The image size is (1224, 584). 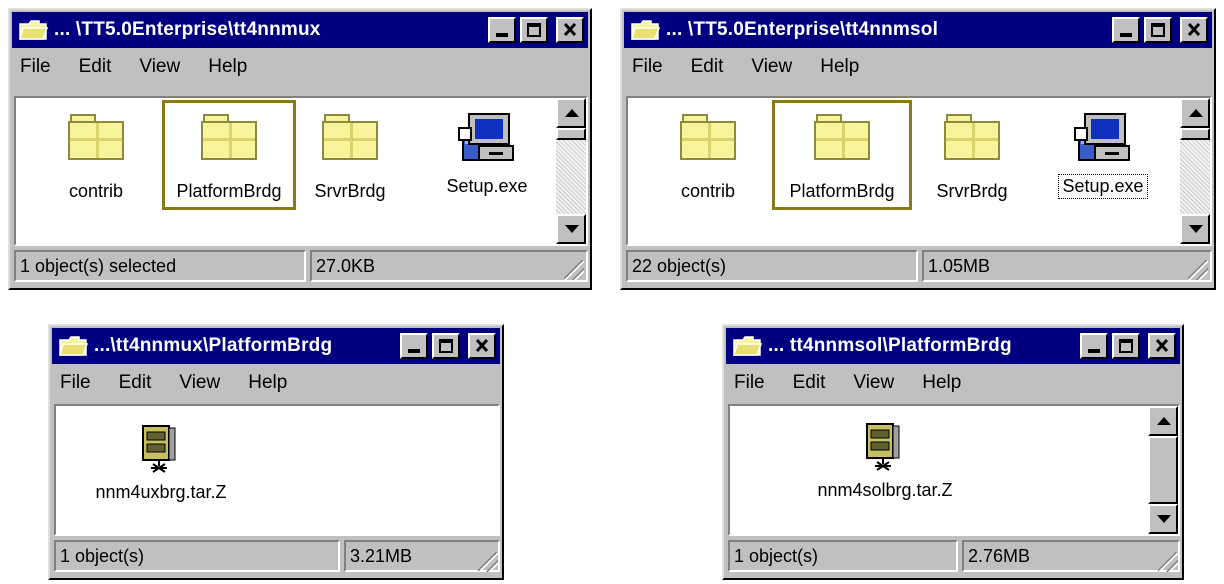 I want to click on close-icon, so click(x=1194, y=29).